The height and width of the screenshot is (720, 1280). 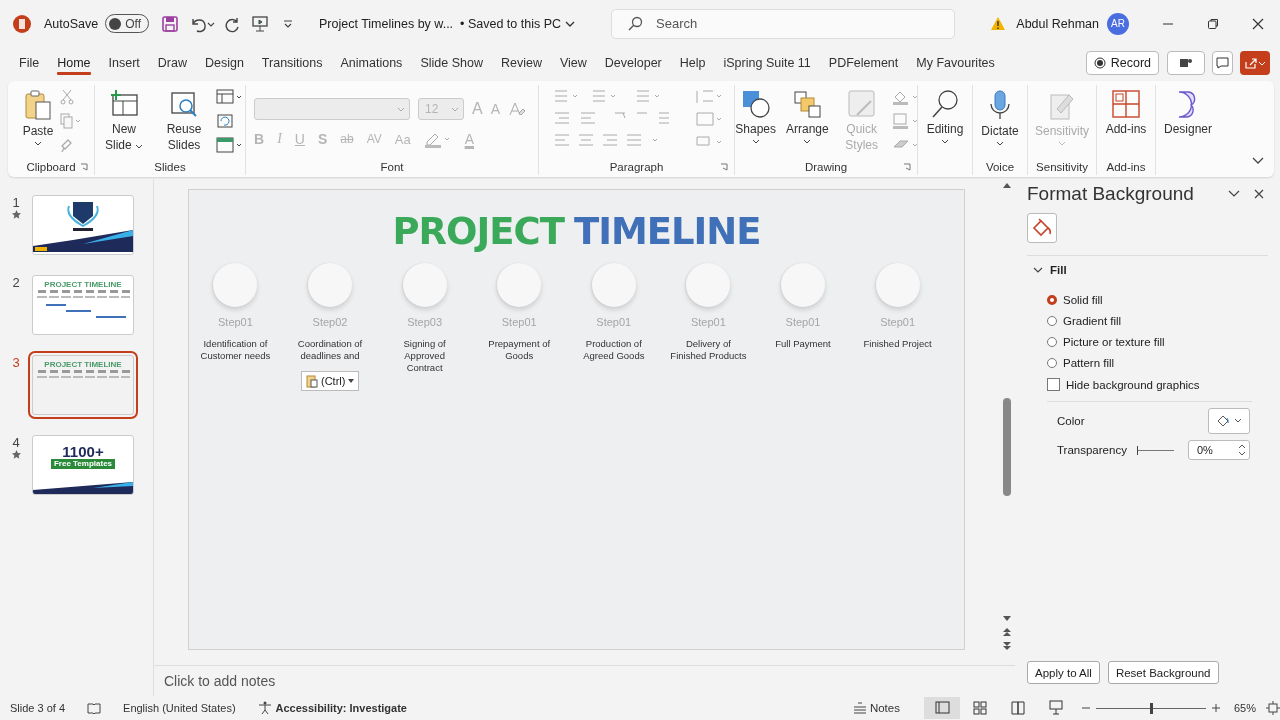 I want to click on spinner-icon, so click(x=1242, y=450).